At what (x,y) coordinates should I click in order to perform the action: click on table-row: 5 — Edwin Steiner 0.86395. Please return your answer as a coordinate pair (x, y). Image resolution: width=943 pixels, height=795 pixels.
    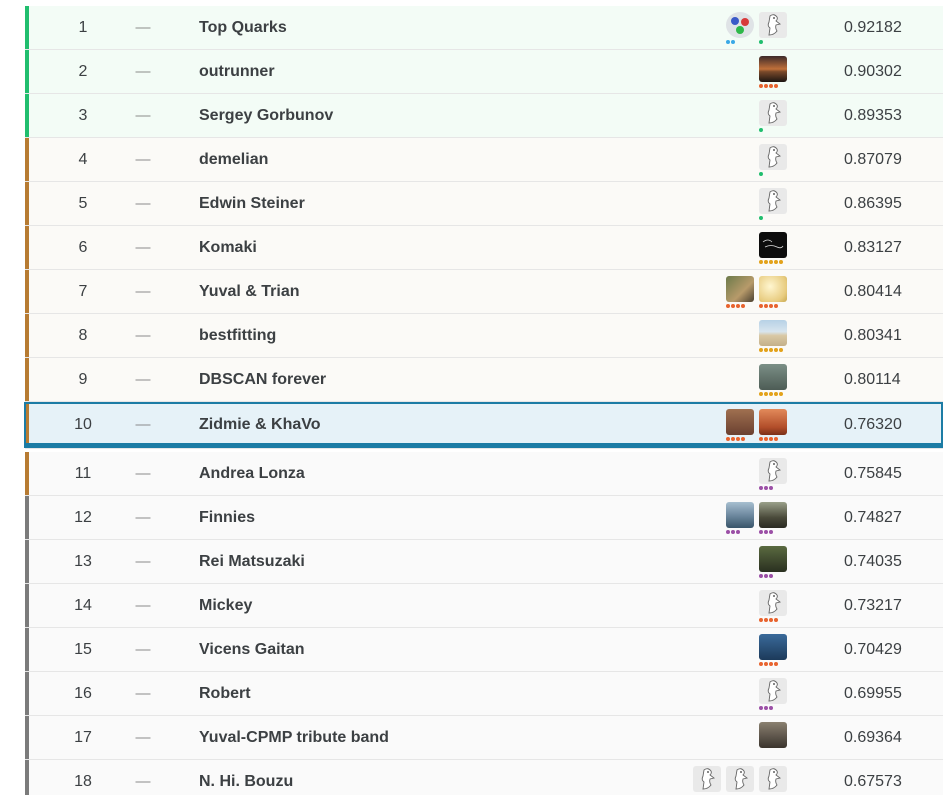
    Looking at the image, I should click on (484, 204).